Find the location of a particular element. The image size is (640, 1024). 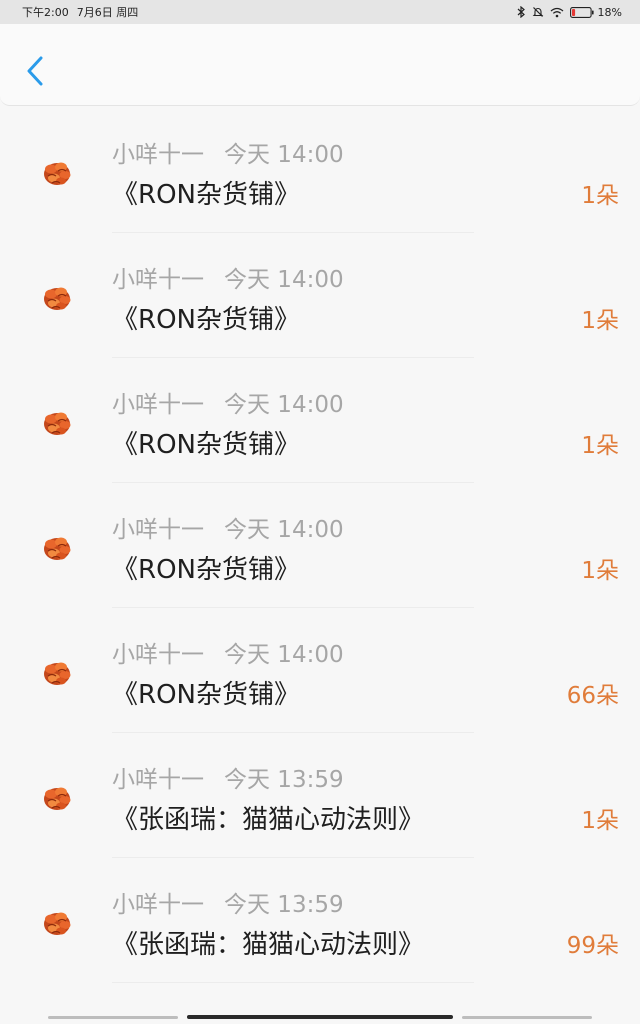

flower-amount: 99朵 is located at coordinates (592, 946).